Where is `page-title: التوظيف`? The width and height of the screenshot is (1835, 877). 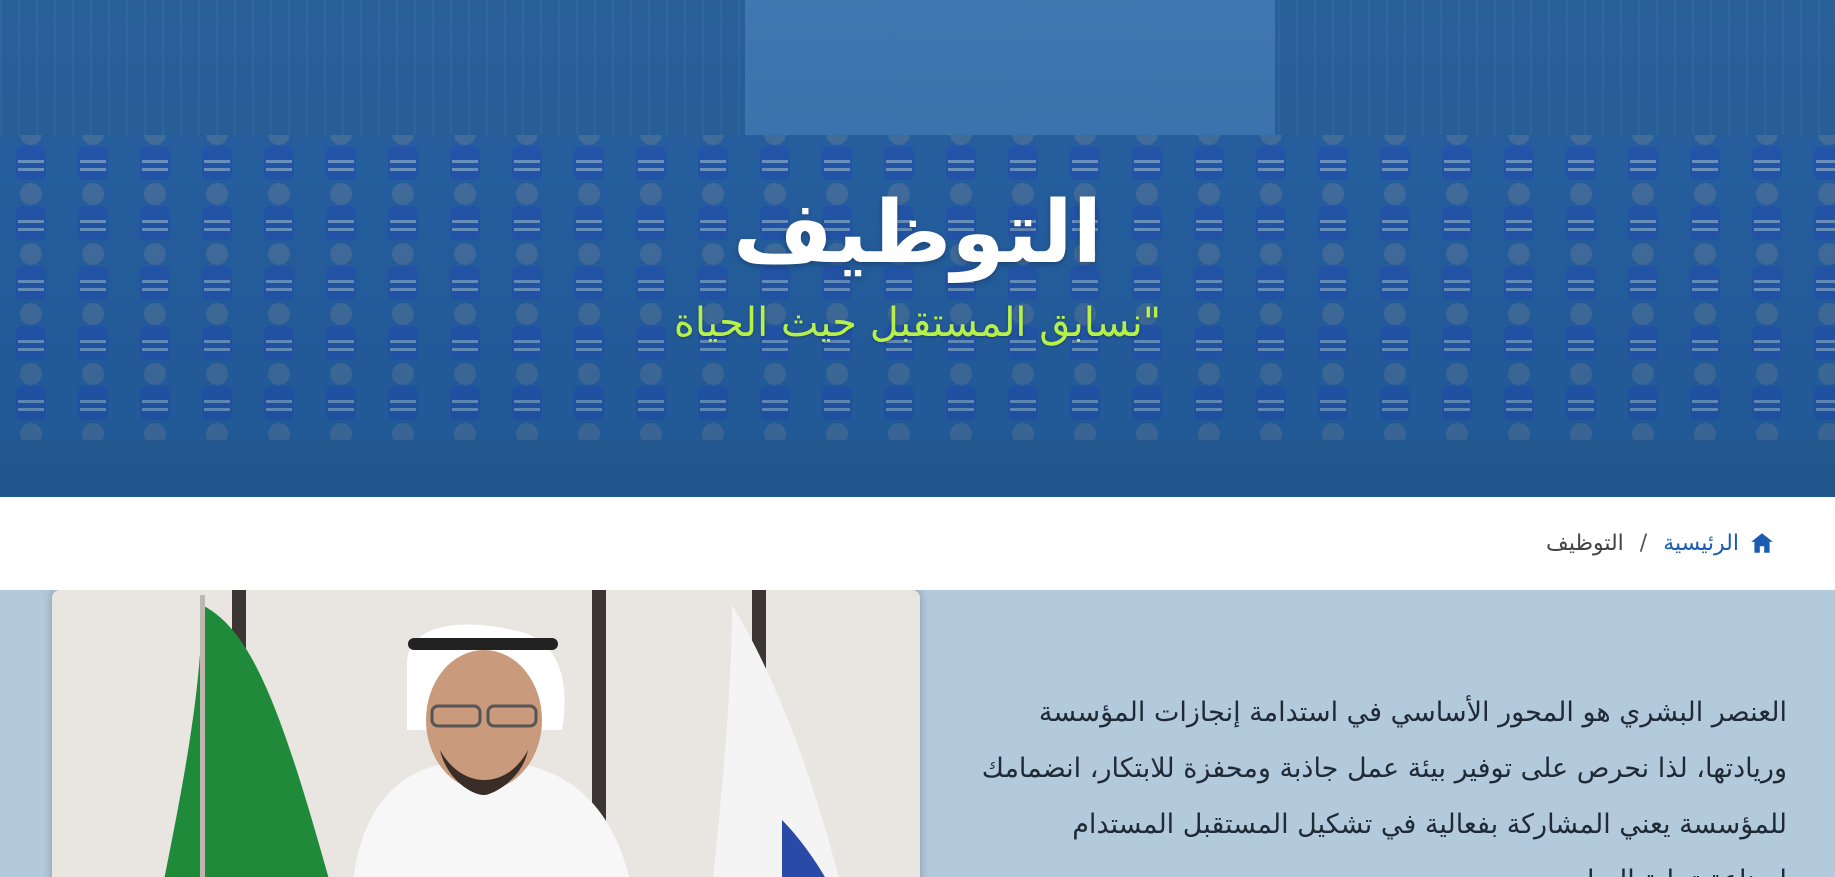
page-title: التوظيف is located at coordinates (917, 232).